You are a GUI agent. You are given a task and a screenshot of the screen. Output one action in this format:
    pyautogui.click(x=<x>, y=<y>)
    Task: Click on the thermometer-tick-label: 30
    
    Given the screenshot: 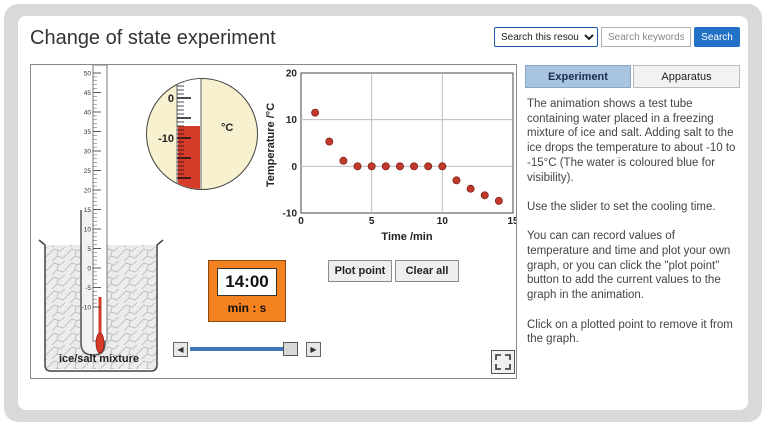 What is the action you would take?
    pyautogui.click(x=88, y=152)
    